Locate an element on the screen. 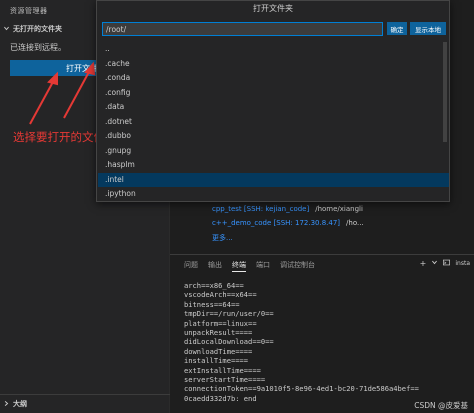 The image size is (474, 413). folder-list-item: .data is located at coordinates (273, 107).